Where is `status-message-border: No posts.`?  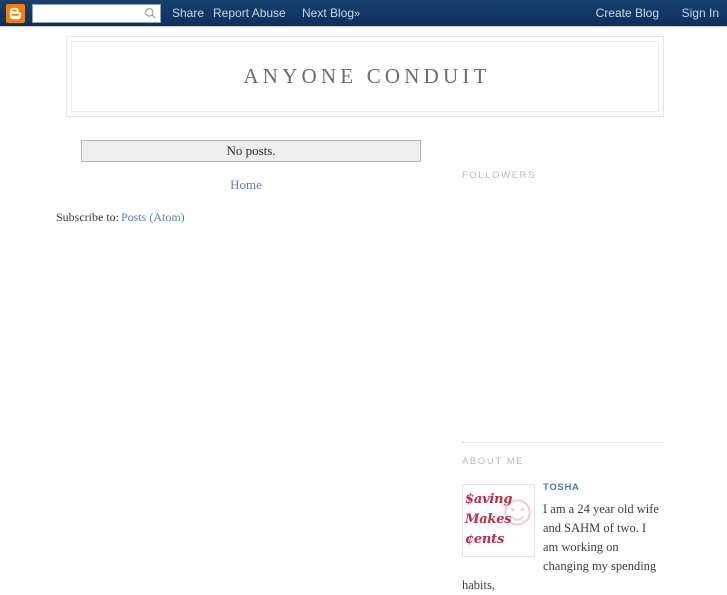 status-message-border: No posts. is located at coordinates (251, 151).